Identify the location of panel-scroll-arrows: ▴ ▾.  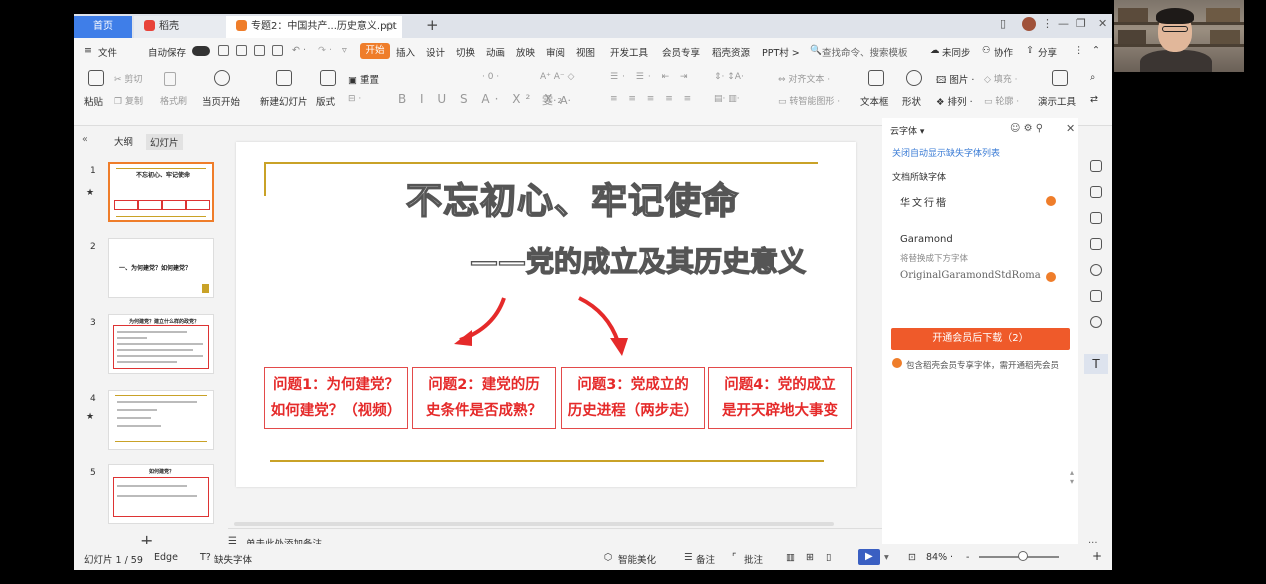
(1072, 477).